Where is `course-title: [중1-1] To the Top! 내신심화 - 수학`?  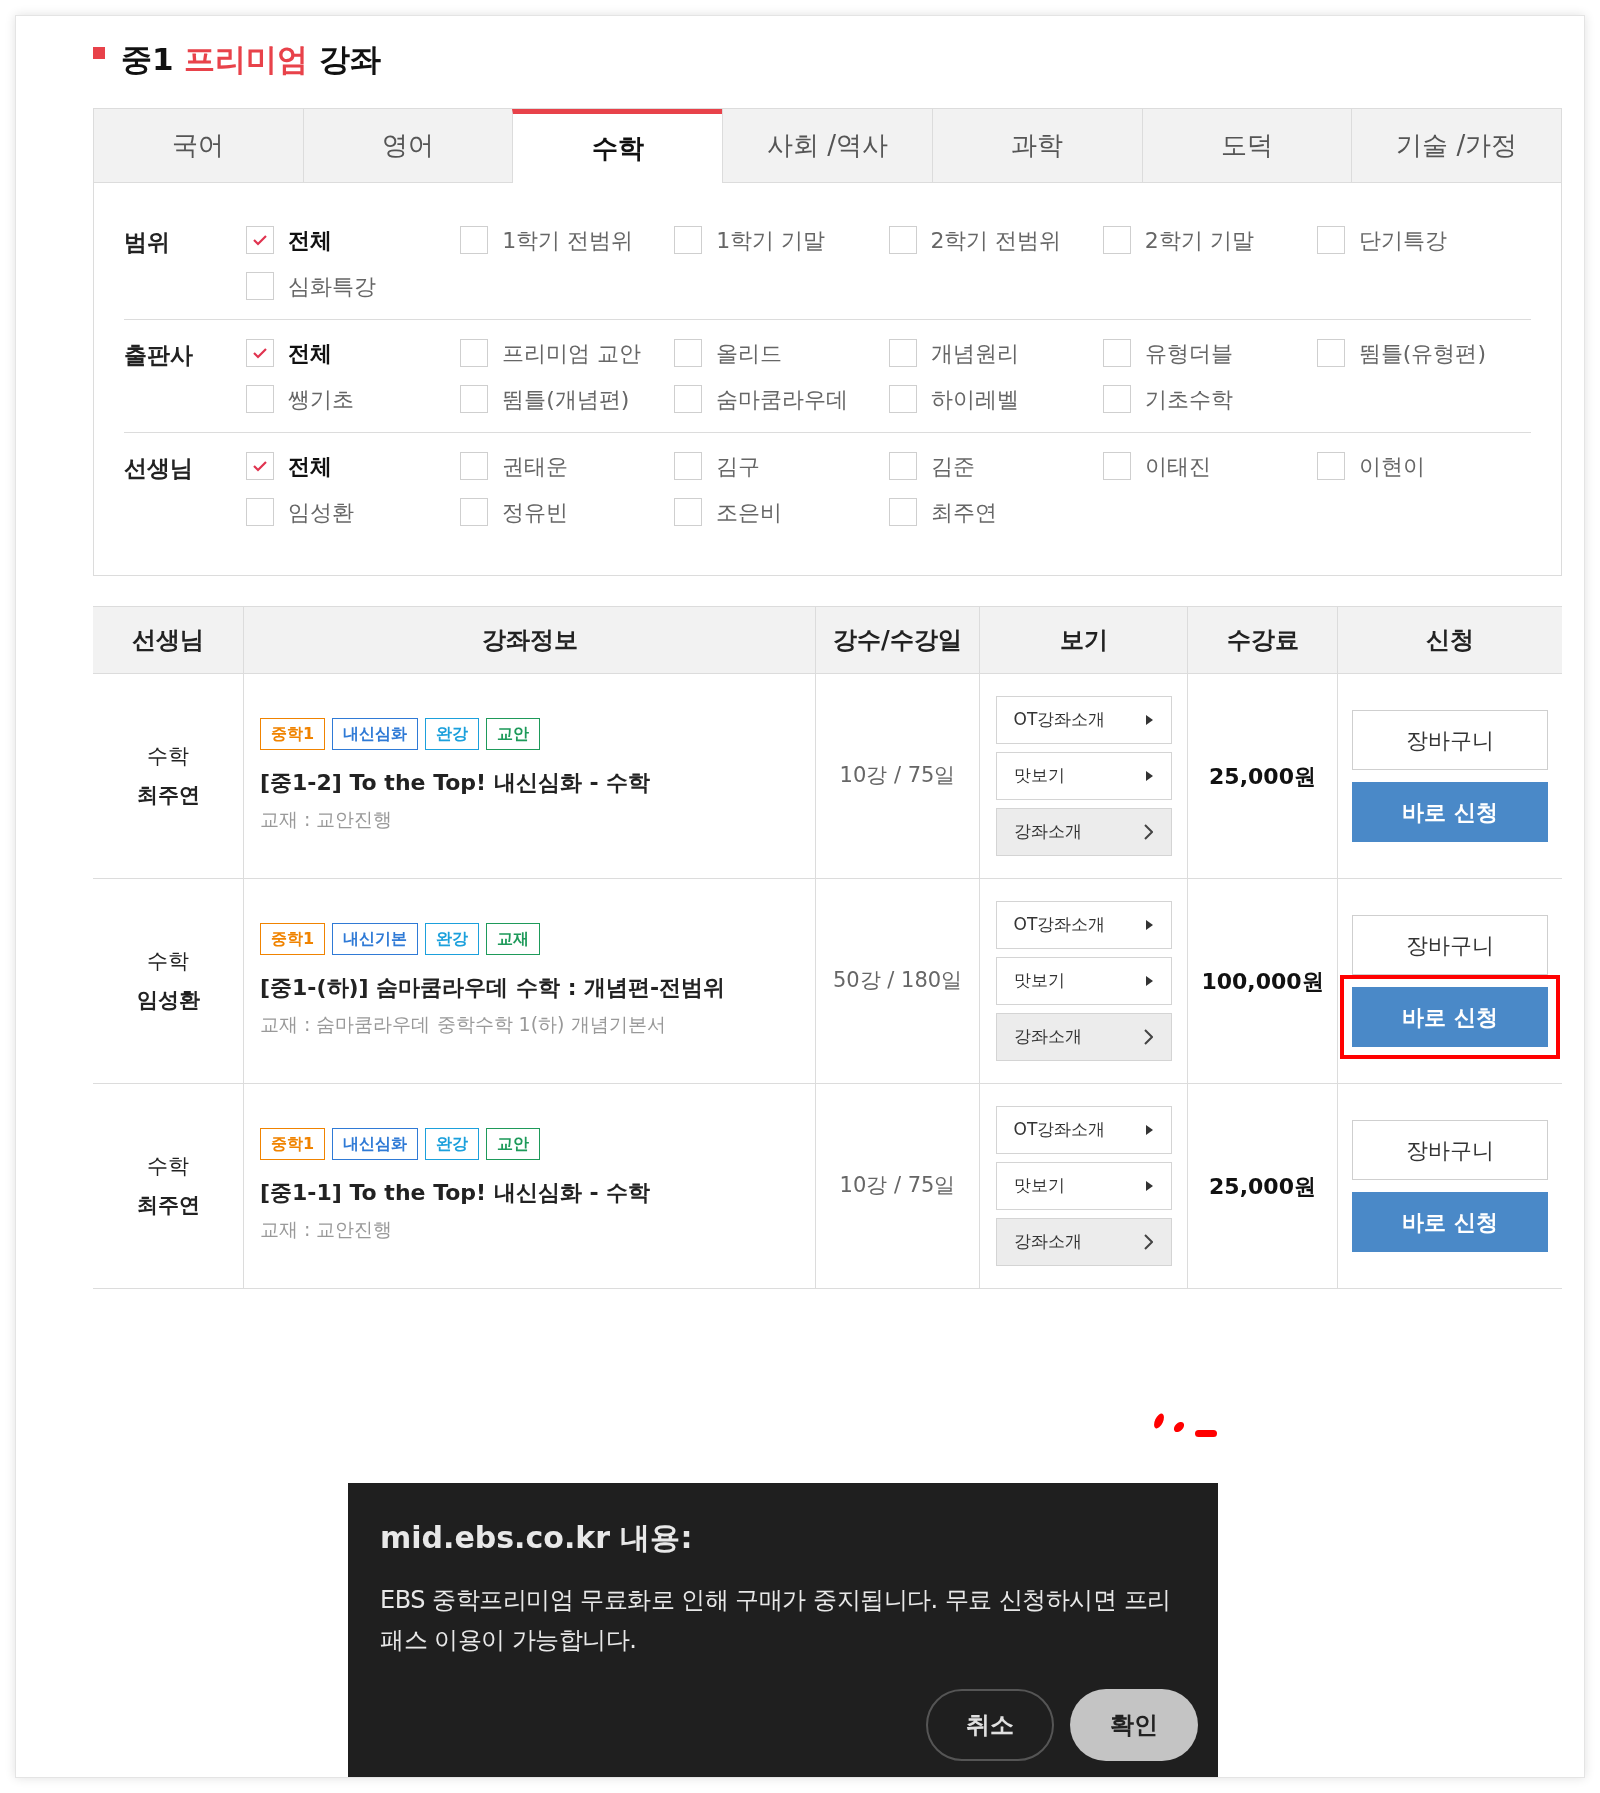 course-title: [중1-1] To the Top! 내신심화 - 수학 is located at coordinates (529, 1193).